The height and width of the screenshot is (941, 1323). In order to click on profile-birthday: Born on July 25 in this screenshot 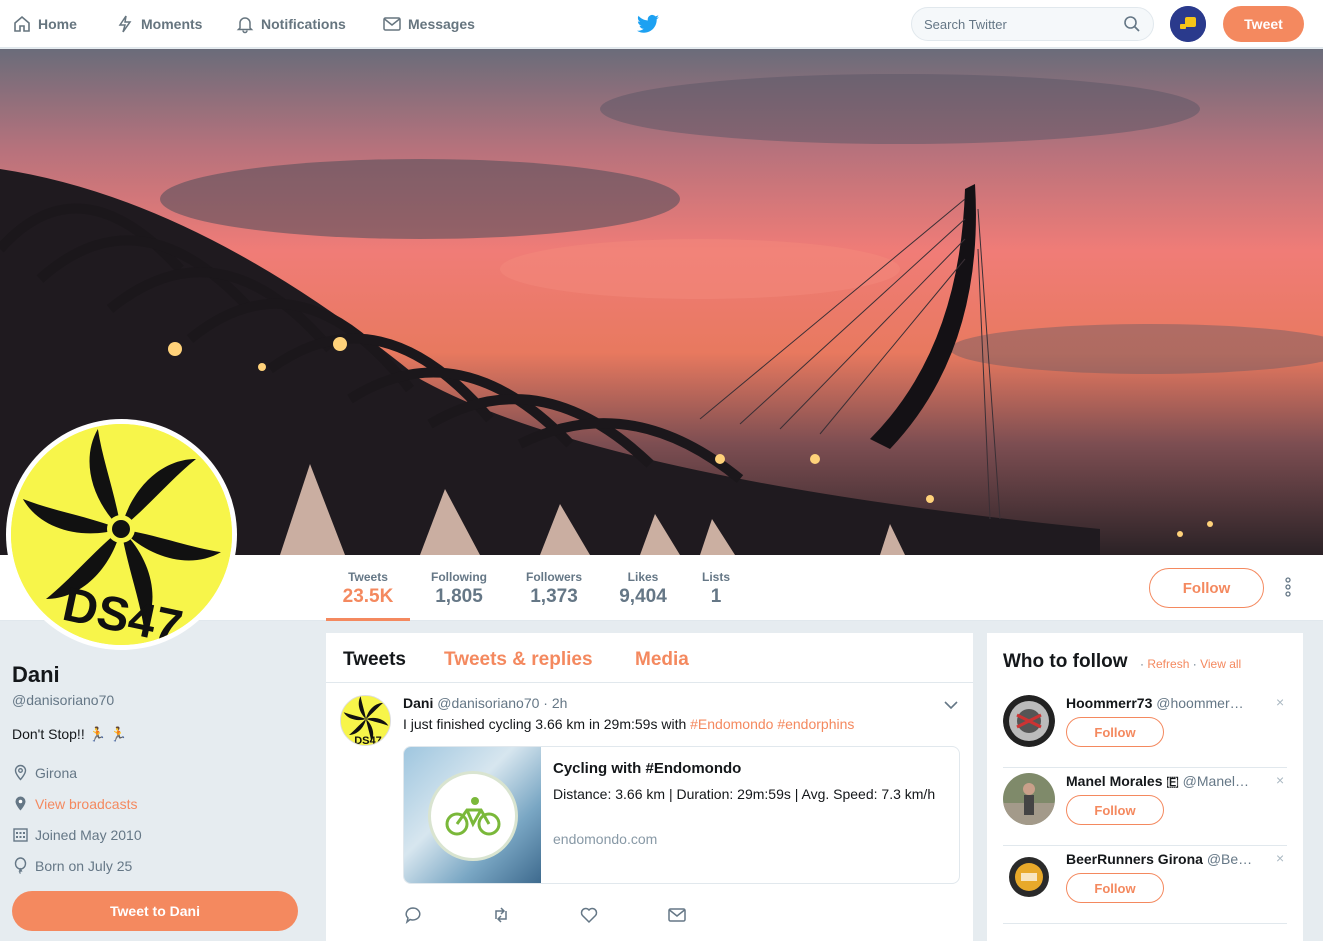, I will do `click(72, 865)`.